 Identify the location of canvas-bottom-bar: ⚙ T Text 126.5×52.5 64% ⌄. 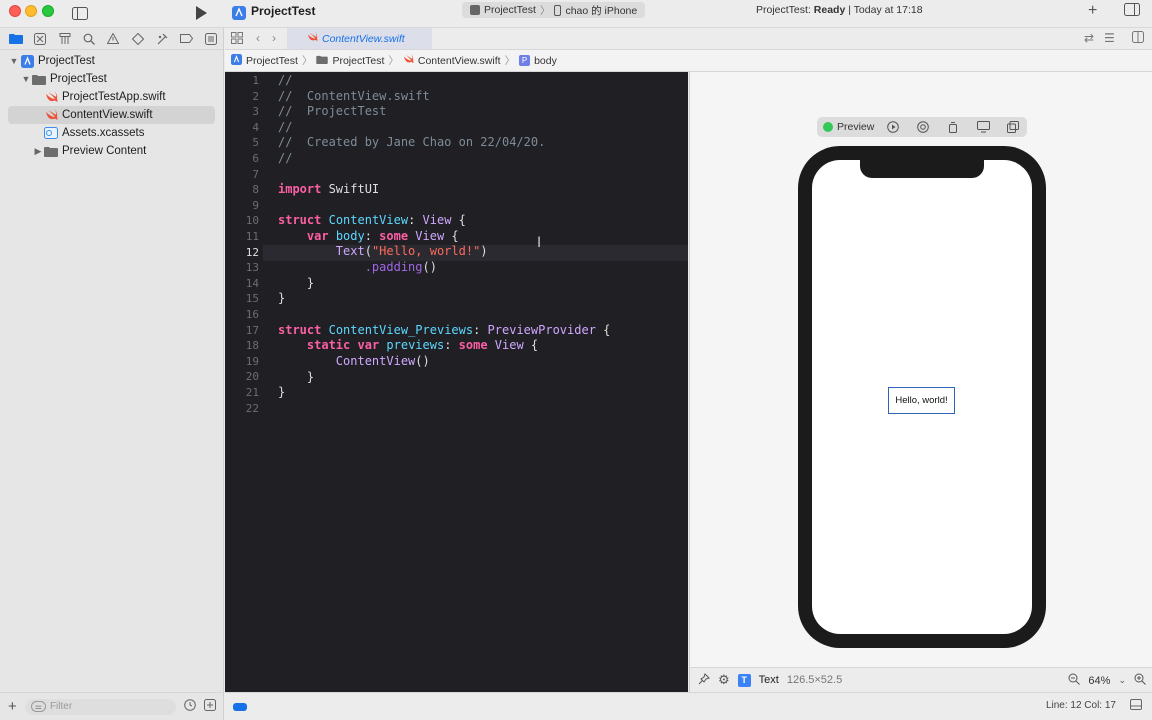
(920, 679).